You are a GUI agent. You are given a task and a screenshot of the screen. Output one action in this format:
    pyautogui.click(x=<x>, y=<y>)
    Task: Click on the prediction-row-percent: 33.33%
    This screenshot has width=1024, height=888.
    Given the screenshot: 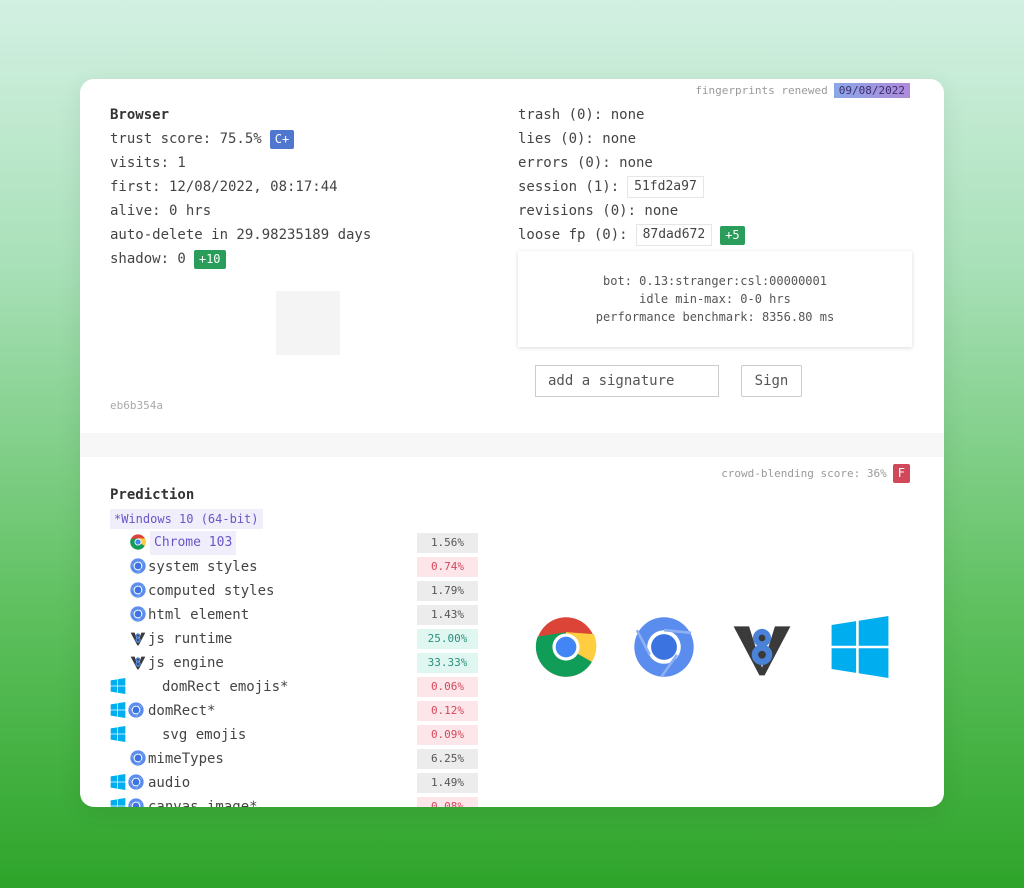 What is the action you would take?
    pyautogui.click(x=447, y=663)
    